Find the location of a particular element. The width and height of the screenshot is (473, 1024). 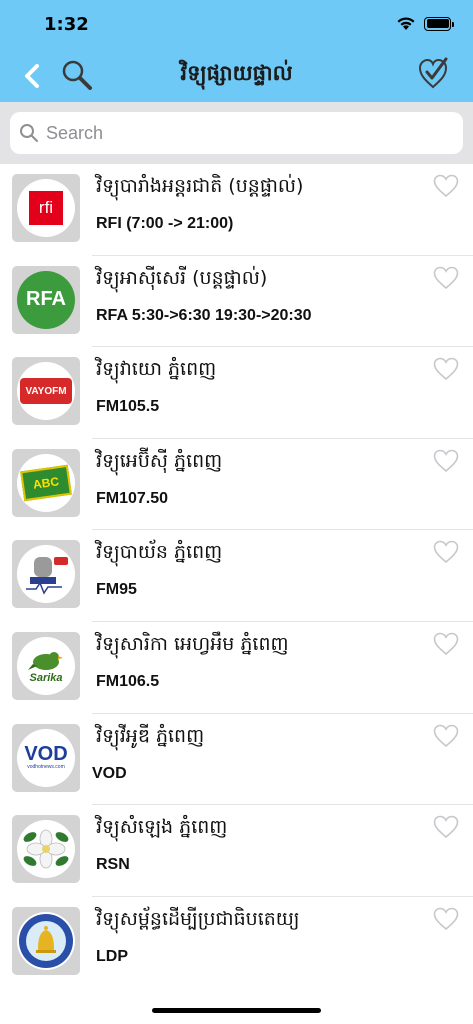

station-subtitle: FM95 is located at coordinates (116, 590).